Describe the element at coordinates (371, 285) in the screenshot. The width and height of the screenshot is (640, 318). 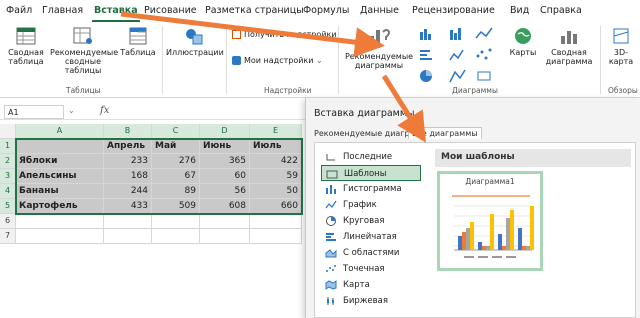
I see `chart-type-map: Карта` at that location.